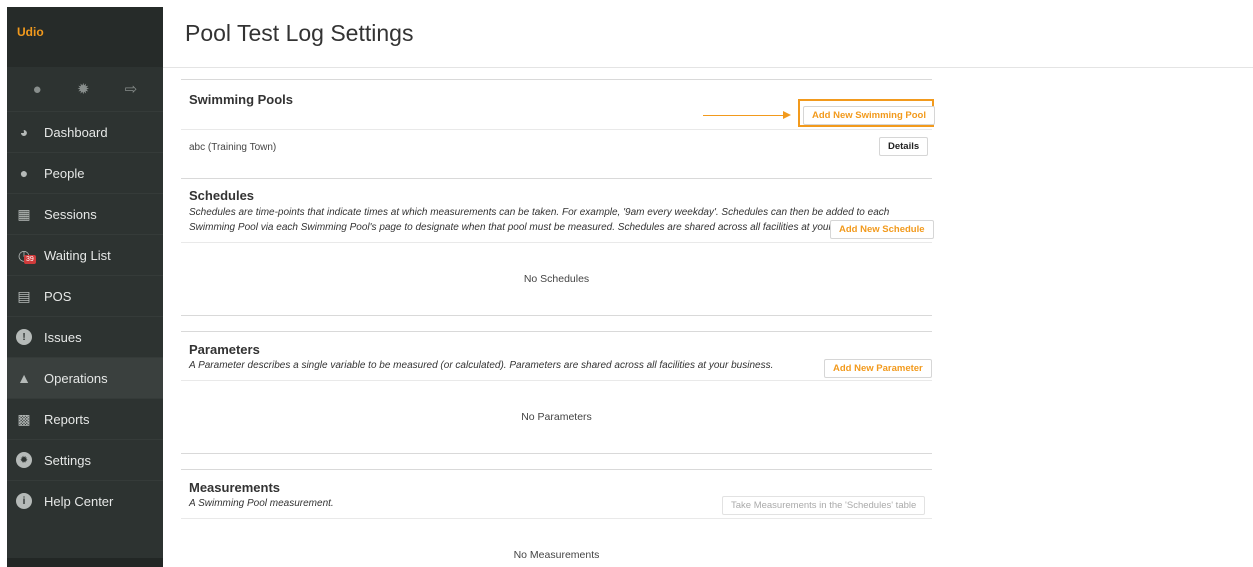 The width and height of the screenshot is (1253, 567). I want to click on pool-details-button: Details, so click(904, 146).